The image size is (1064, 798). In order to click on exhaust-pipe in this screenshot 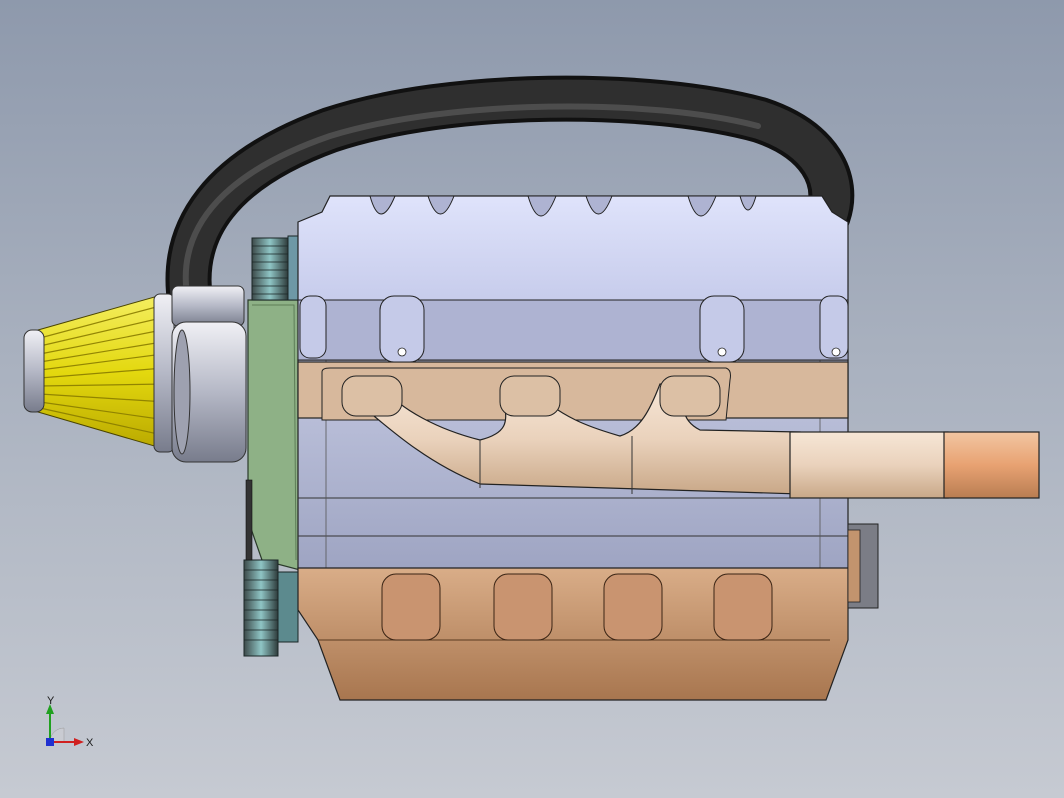, I will do `click(914, 465)`.